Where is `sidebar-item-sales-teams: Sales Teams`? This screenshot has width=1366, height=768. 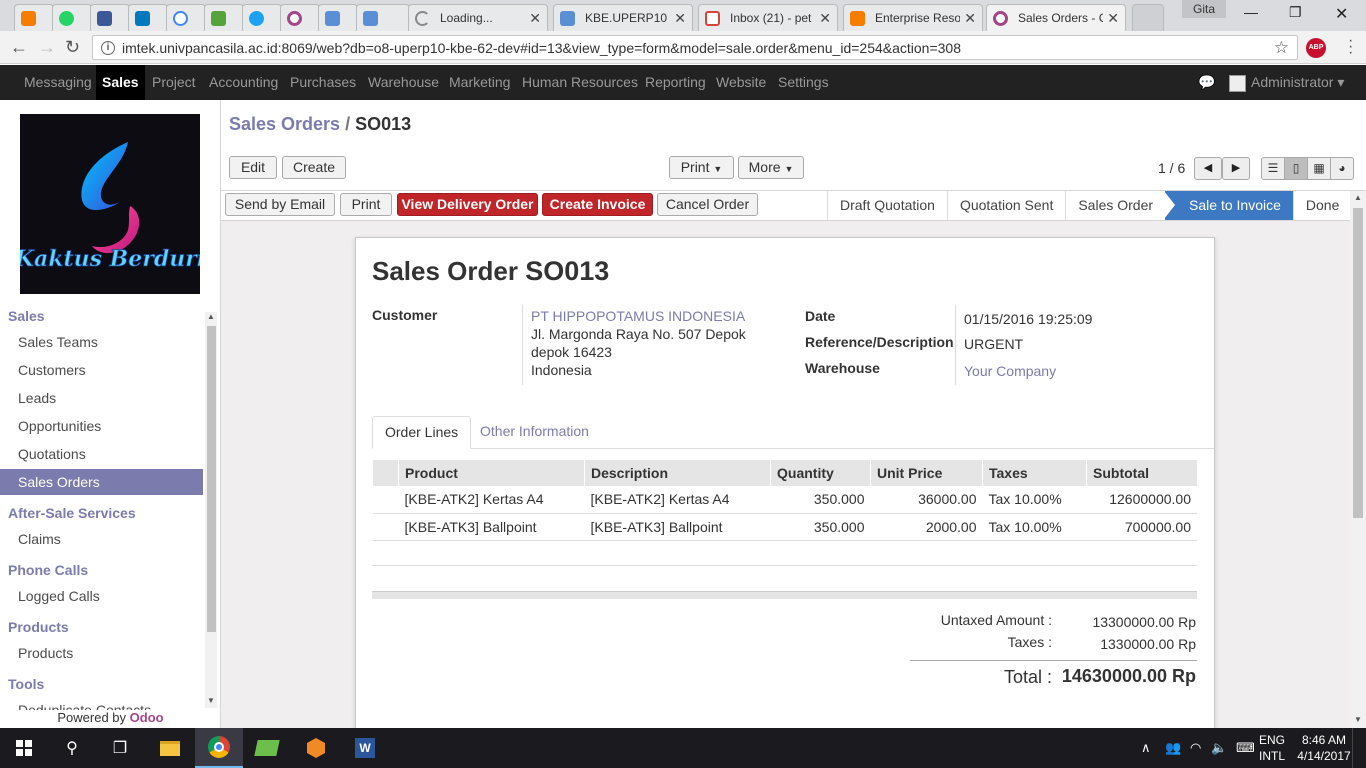 sidebar-item-sales-teams: Sales Teams is located at coordinates (101, 342).